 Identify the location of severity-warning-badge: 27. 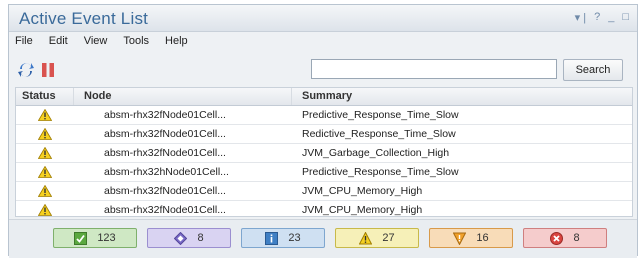
(377, 238).